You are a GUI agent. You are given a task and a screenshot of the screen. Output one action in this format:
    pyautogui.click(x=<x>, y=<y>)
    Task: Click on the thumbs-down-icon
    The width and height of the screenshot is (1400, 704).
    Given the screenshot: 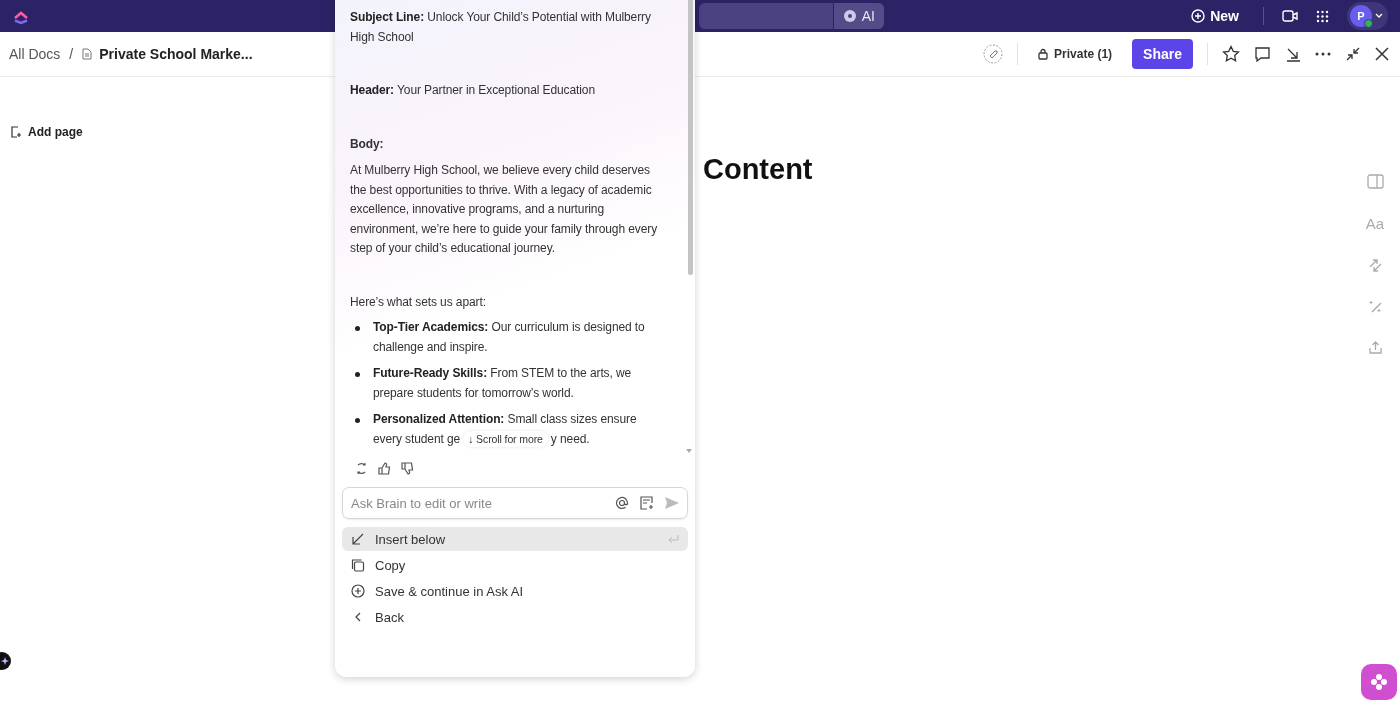 What is the action you would take?
    pyautogui.click(x=407, y=468)
    